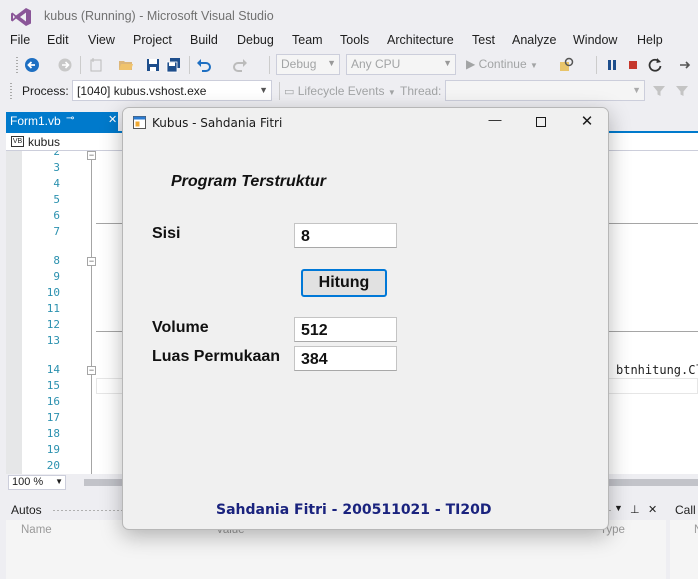 This screenshot has width=698, height=579. What do you see at coordinates (20, 40) in the screenshot?
I see `menu-file: File` at bounding box center [20, 40].